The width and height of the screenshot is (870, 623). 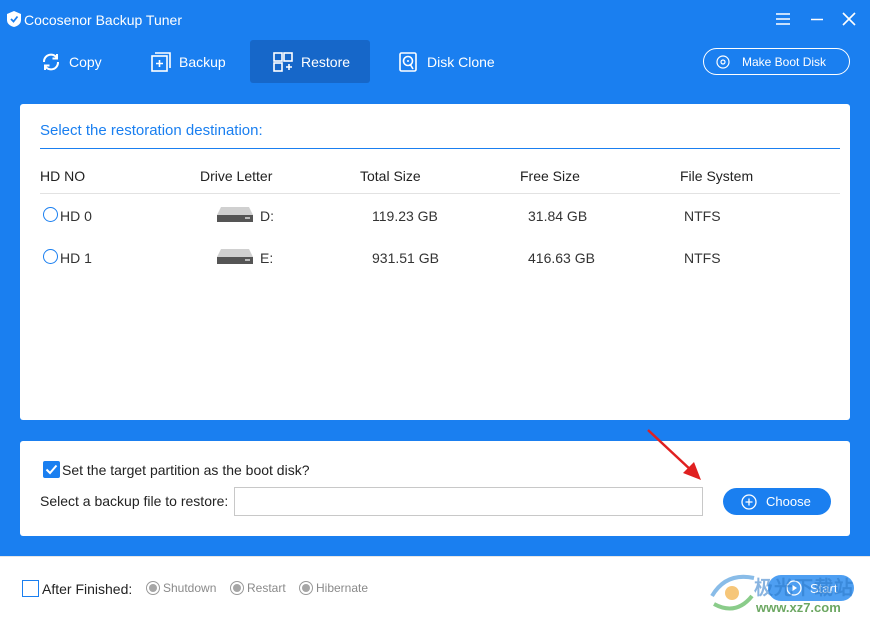 What do you see at coordinates (161, 61) in the screenshot?
I see `backup-icon` at bounding box center [161, 61].